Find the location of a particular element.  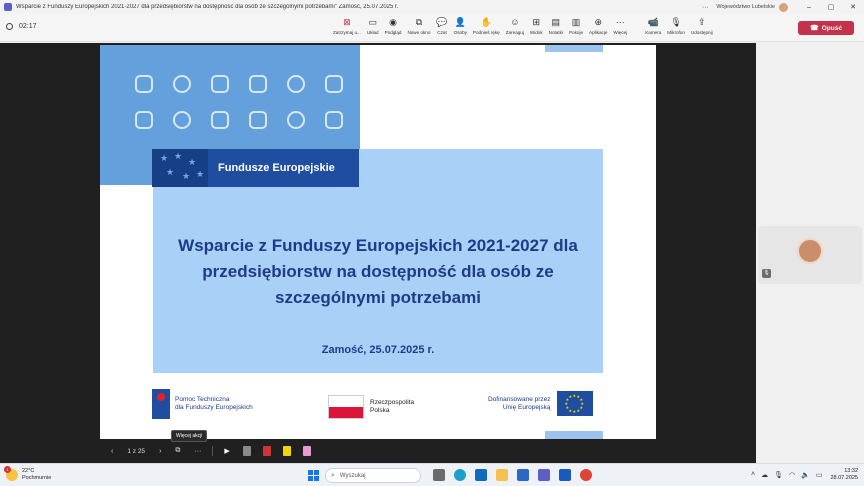

search-icon: ⌕ is located at coordinates (333, 475).